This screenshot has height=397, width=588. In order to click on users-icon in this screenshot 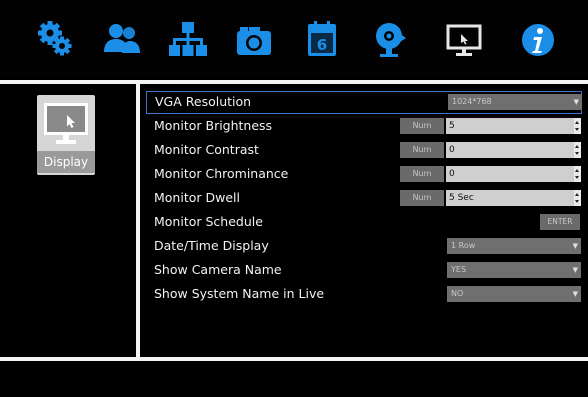, I will do `click(122, 40)`.